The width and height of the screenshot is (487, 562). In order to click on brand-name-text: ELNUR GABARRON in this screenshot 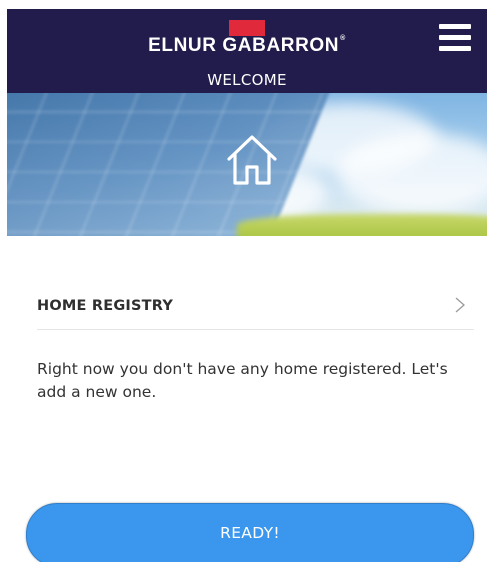, I will do `click(244, 45)`.